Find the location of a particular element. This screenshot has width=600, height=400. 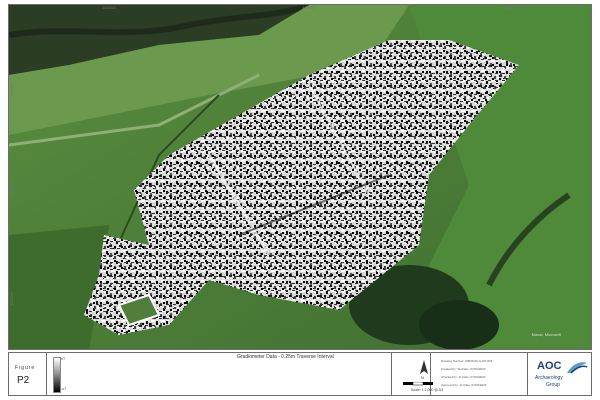

logo-sub1: Archaeology is located at coordinates (549, 378).